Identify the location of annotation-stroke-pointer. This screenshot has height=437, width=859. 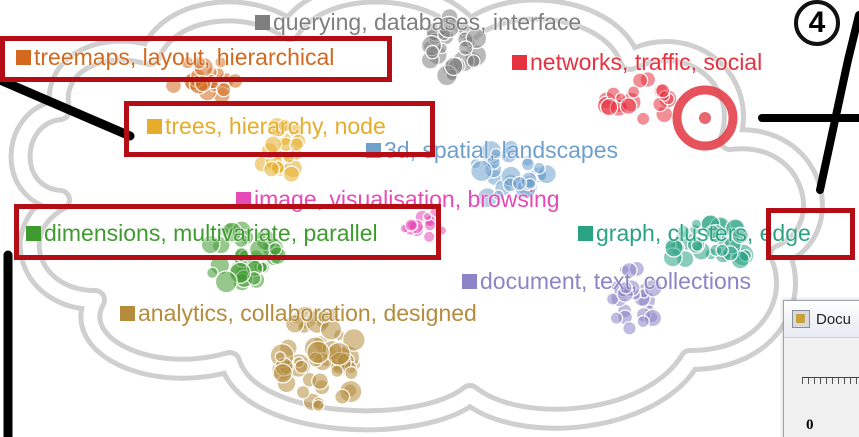
(834, 125).